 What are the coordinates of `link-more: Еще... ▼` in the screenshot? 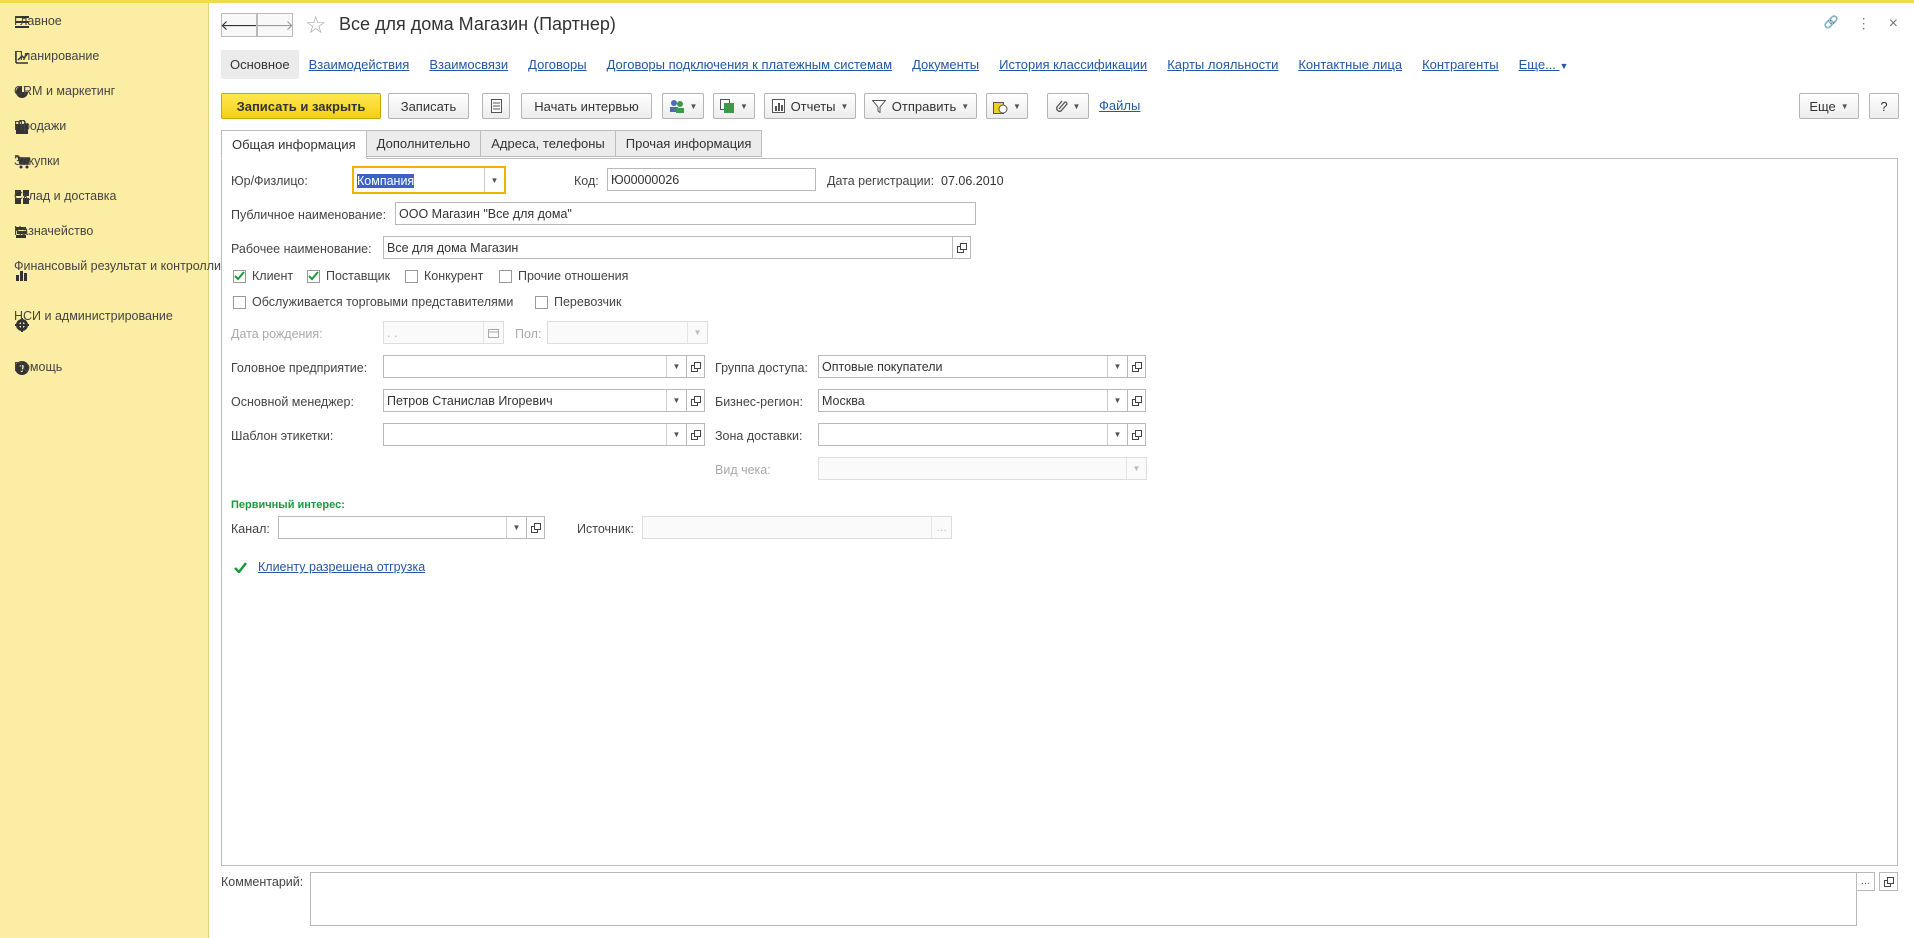 It's located at (1544, 64).